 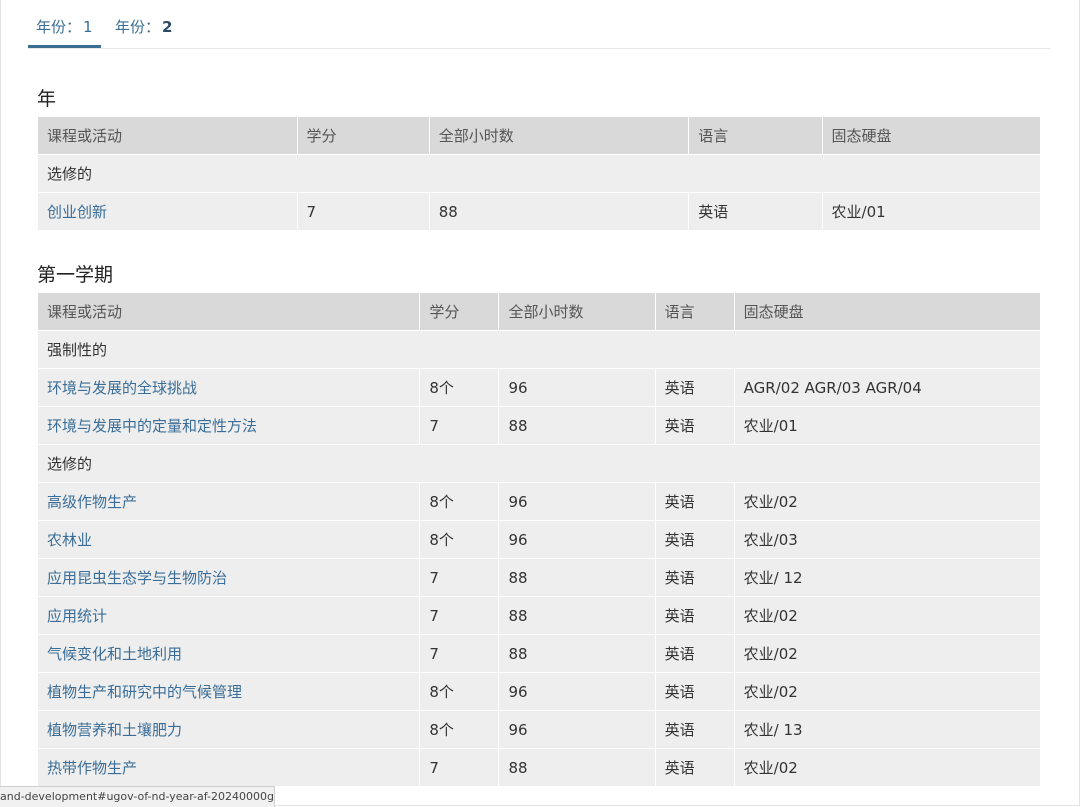 I want to click on table-row: 环境与发展的全球挑战 8个 96 英语 AGR/02 AGR/03 AGR/04, so click(x=539, y=387).